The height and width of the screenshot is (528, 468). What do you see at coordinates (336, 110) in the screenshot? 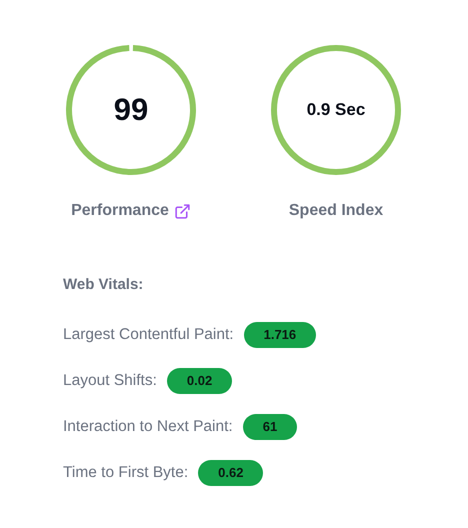
I see `score-value: 0.9 Sec` at bounding box center [336, 110].